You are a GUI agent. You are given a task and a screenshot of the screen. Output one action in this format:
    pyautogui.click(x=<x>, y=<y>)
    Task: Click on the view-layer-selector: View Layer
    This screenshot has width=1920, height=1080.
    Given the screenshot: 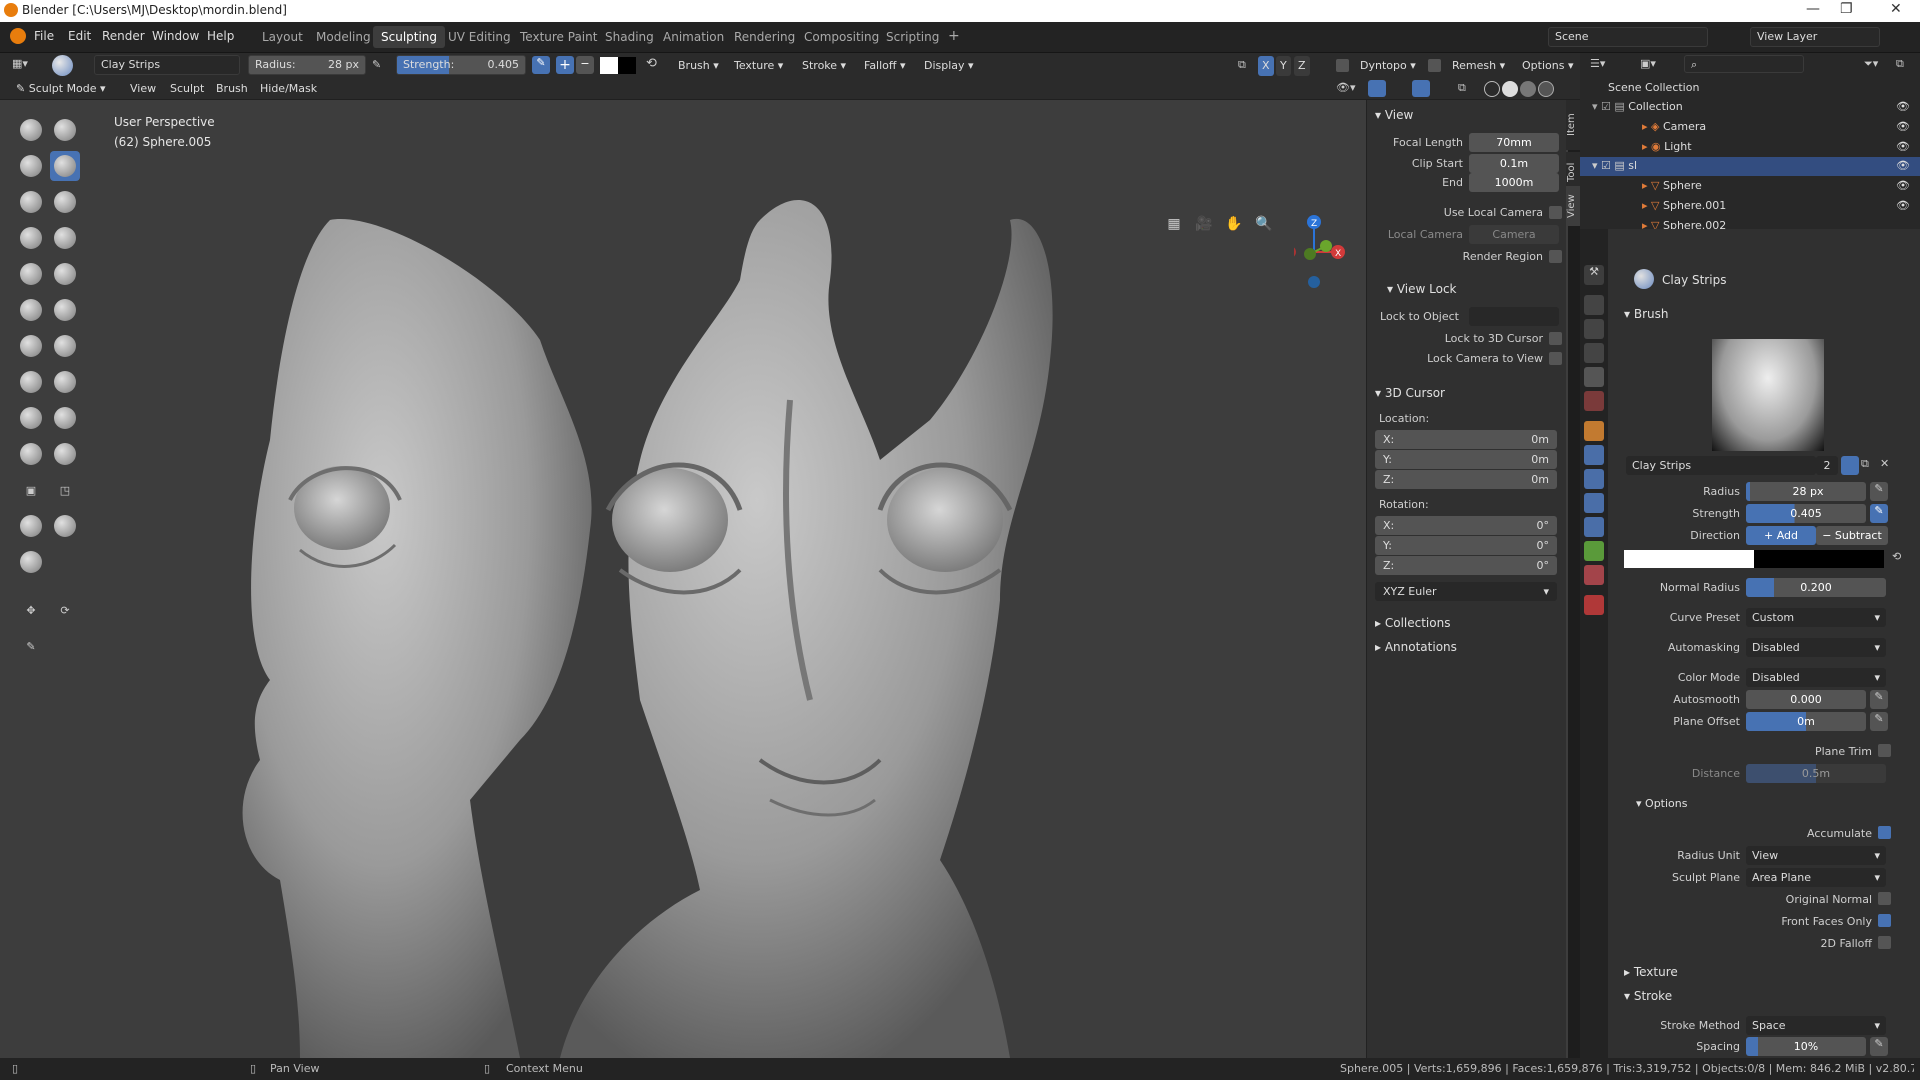 What is the action you would take?
    pyautogui.click(x=1815, y=37)
    